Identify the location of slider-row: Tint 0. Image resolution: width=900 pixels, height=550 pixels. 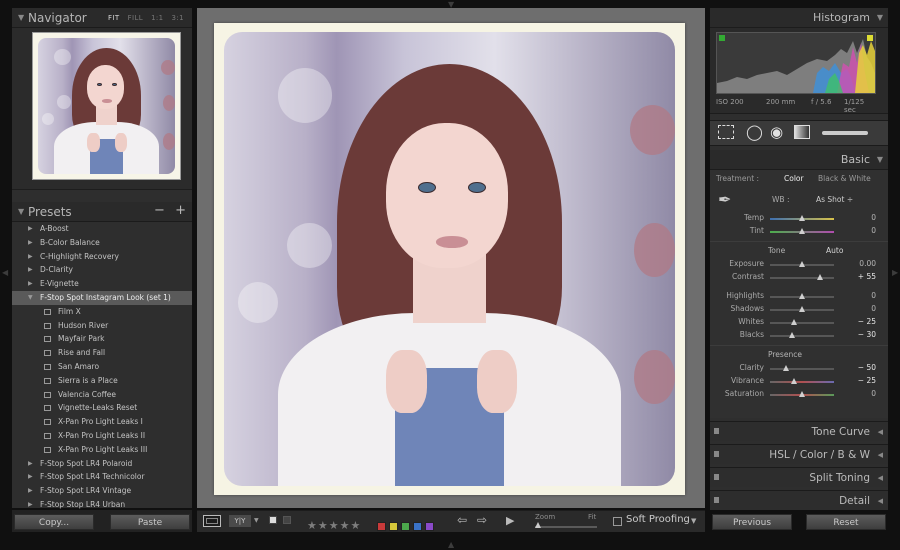
(799, 231).